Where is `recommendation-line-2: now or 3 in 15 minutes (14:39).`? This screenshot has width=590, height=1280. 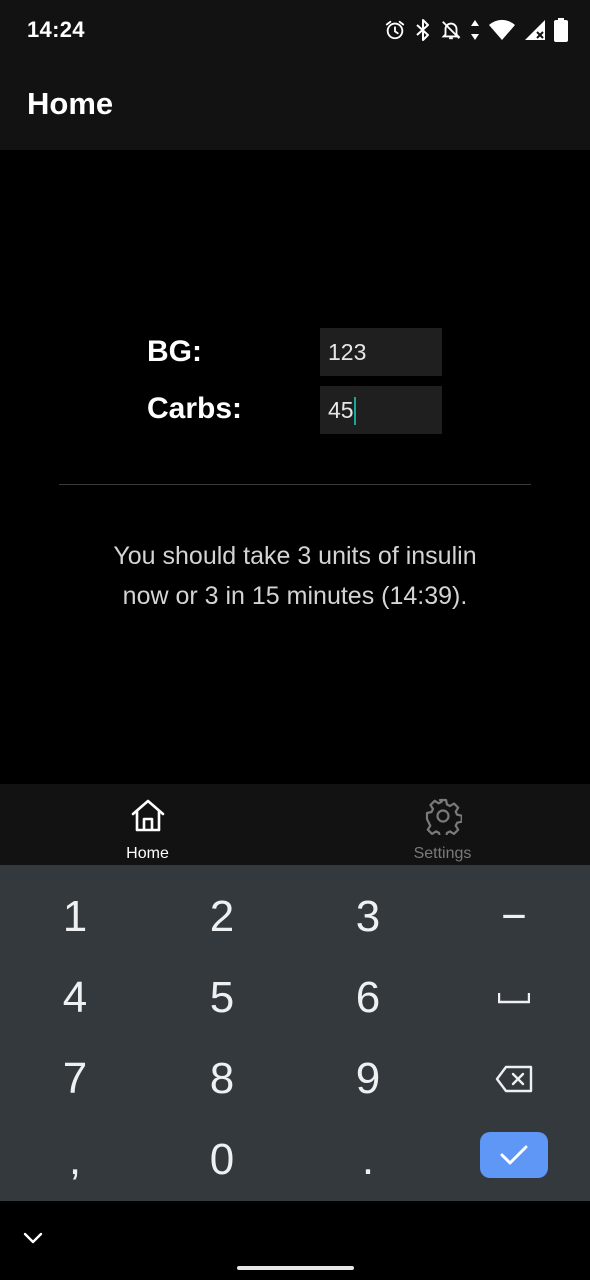
recommendation-line-2: now or 3 in 15 minutes (14:39). is located at coordinates (295, 596).